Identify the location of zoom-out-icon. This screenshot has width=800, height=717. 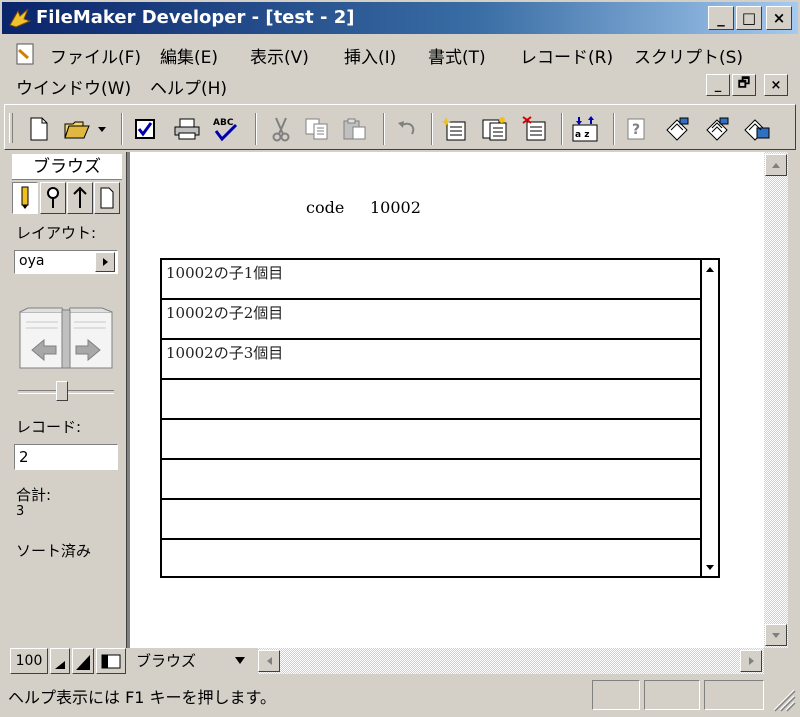
(60, 661).